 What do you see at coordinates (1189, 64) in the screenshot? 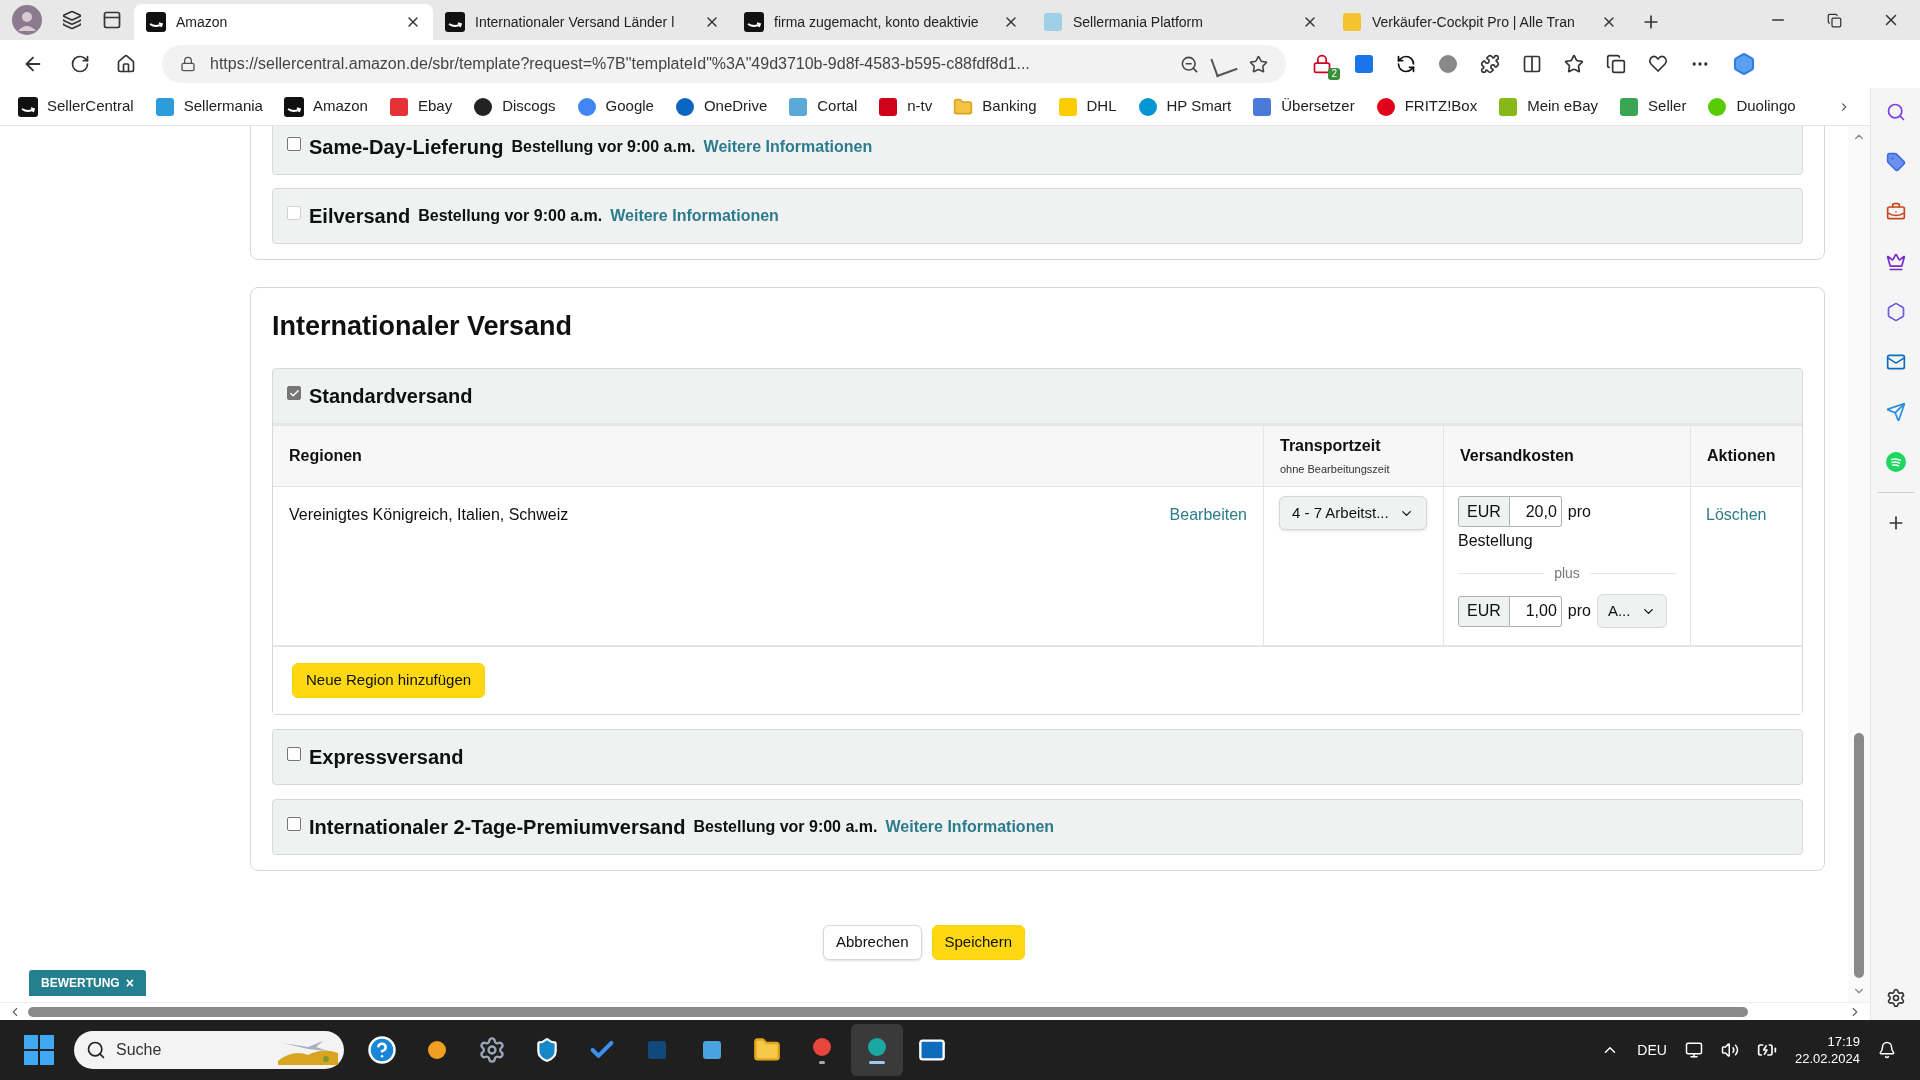
I see `zoom-icon` at bounding box center [1189, 64].